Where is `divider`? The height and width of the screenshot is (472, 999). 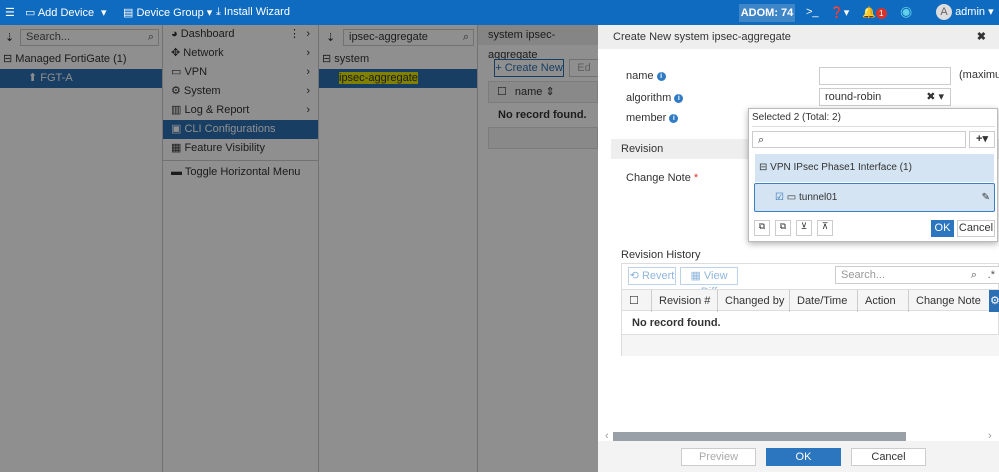 divider is located at coordinates (873, 126).